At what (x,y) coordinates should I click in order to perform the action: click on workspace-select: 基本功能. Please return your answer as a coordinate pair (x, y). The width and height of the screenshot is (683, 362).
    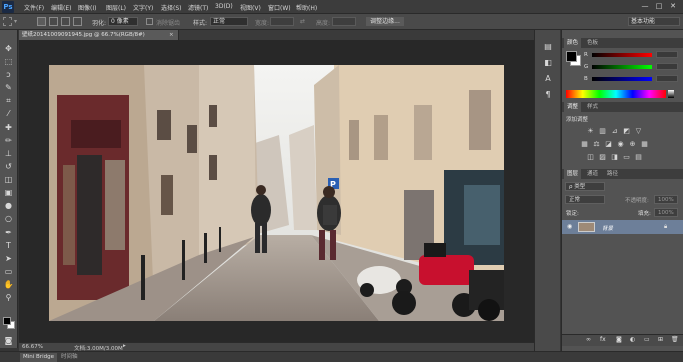
    Looking at the image, I should click on (654, 21).